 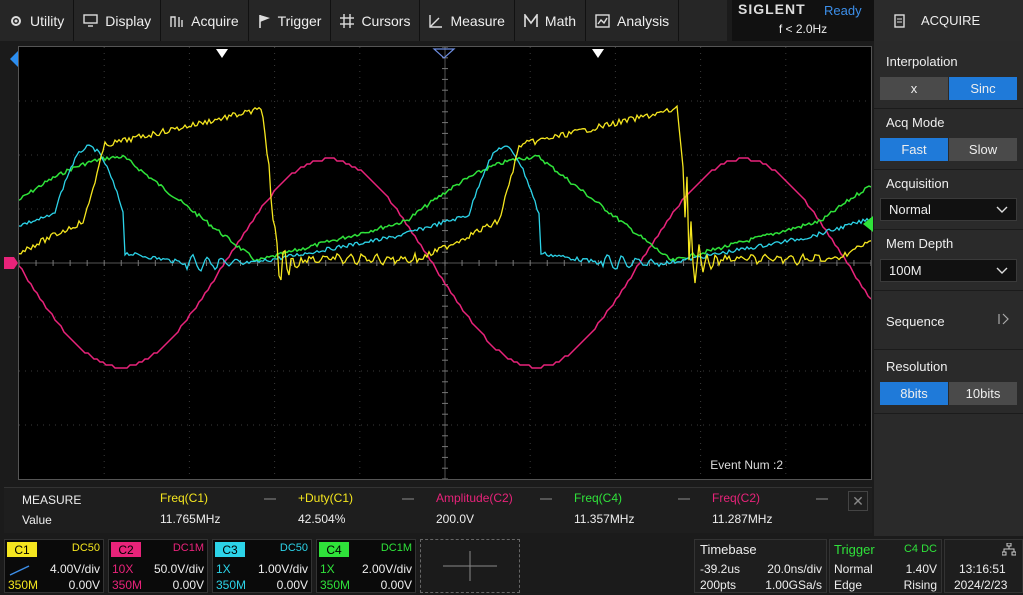 What do you see at coordinates (1003, 319) in the screenshot?
I see `submenu-arrow-icon` at bounding box center [1003, 319].